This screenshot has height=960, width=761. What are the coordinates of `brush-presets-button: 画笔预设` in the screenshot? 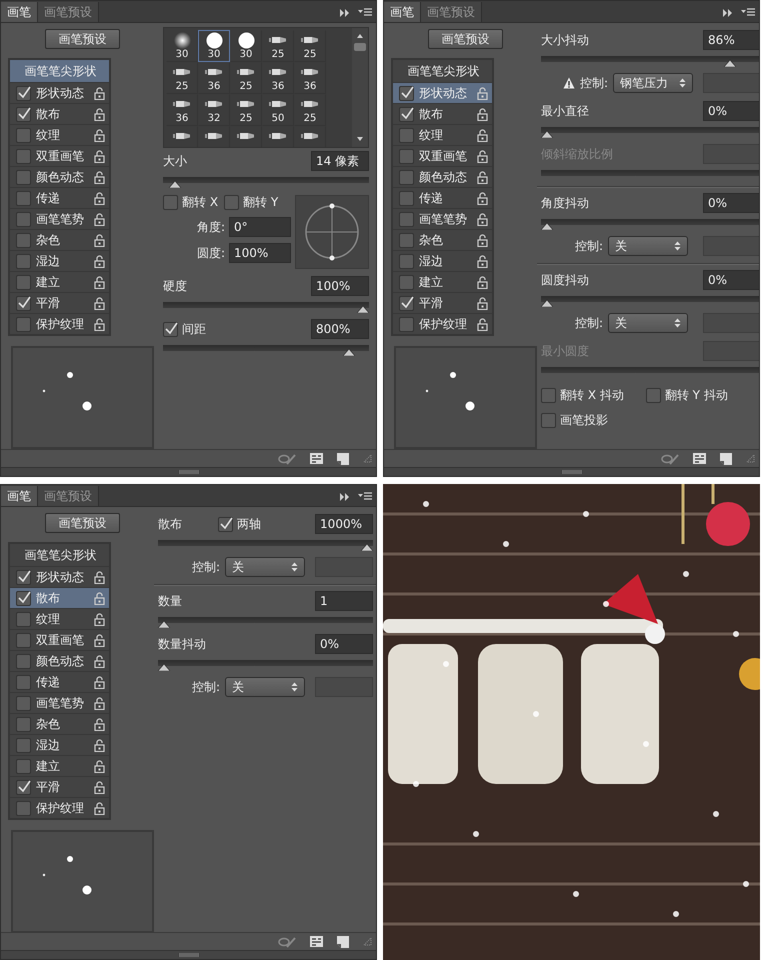 It's located at (82, 39).